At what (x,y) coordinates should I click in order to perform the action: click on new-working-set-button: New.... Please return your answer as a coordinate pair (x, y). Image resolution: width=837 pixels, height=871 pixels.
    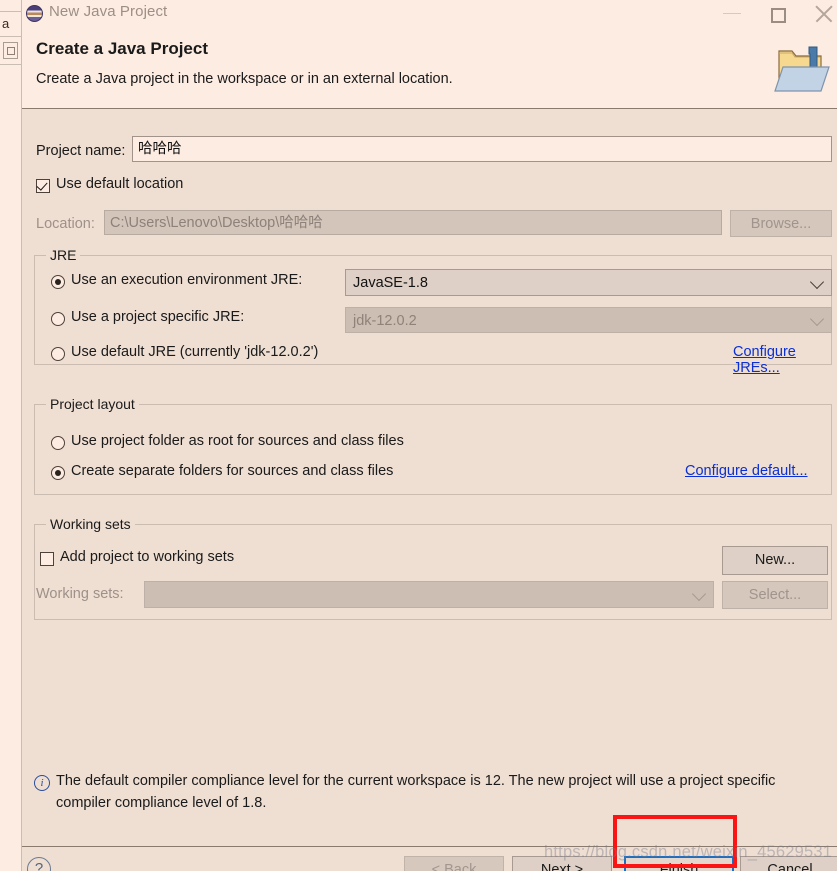
    Looking at the image, I should click on (775, 560).